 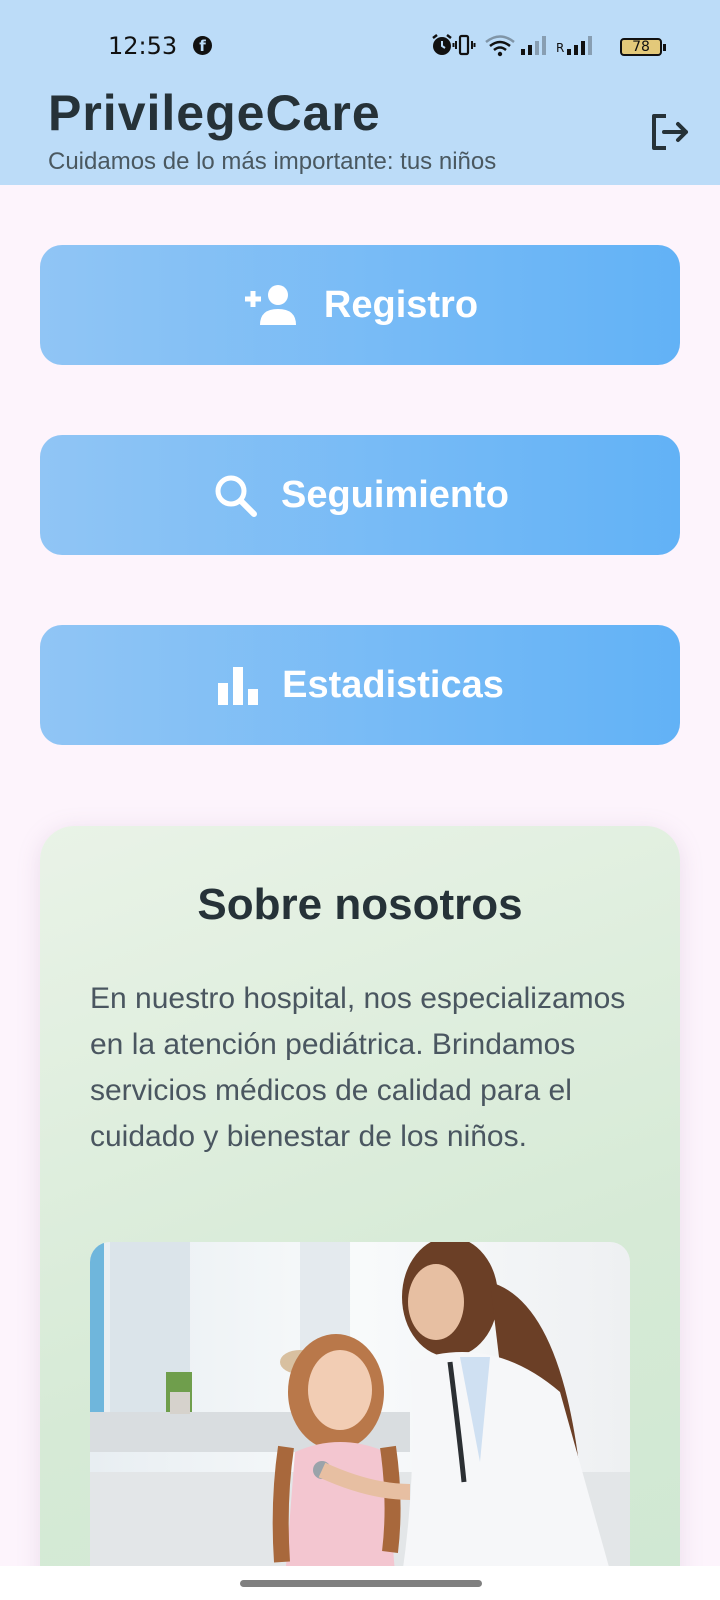 I want to click on estadisticas-button: Estadisticas, so click(x=360, y=685).